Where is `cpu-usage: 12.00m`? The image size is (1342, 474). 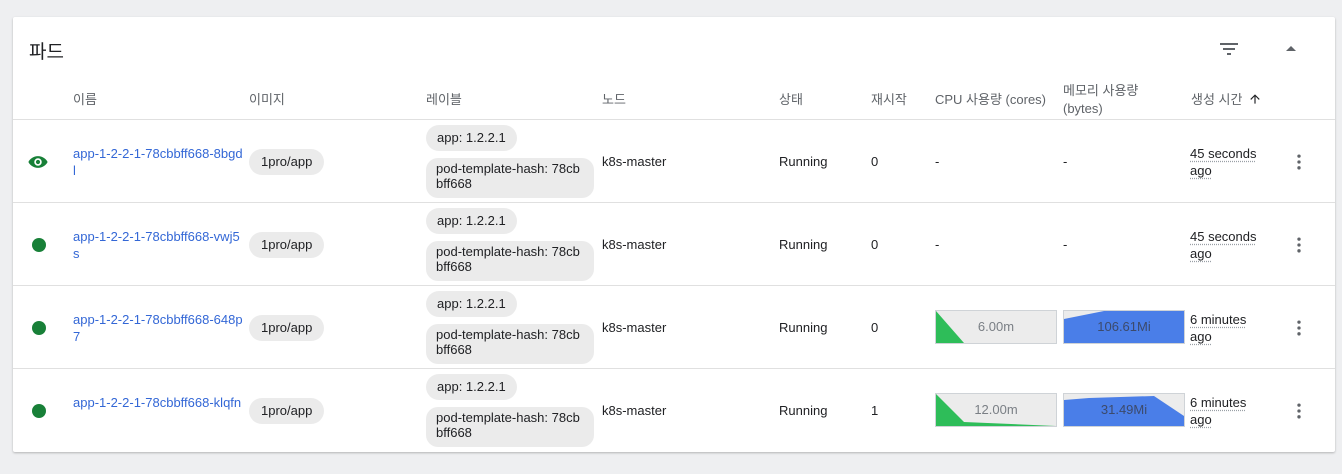 cpu-usage: 12.00m is located at coordinates (996, 409).